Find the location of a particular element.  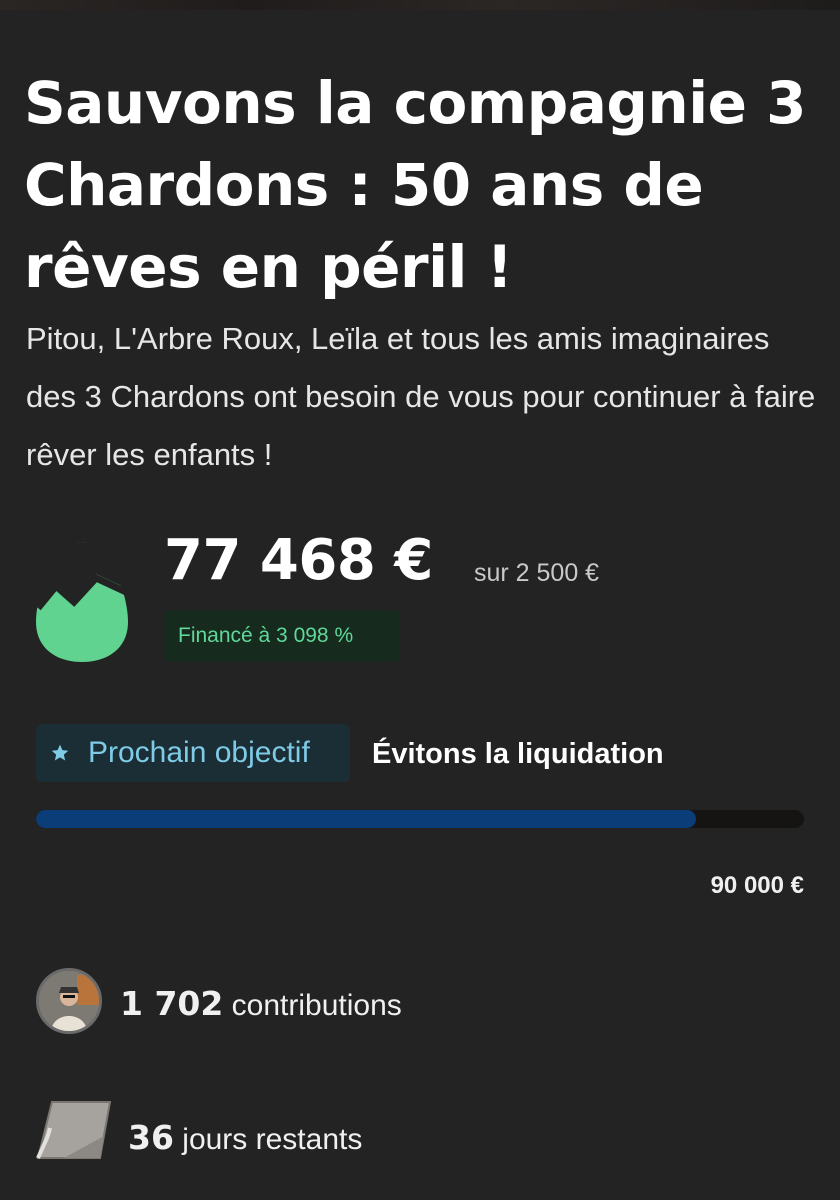

contributions-number: 1 702 is located at coordinates (172, 1003).